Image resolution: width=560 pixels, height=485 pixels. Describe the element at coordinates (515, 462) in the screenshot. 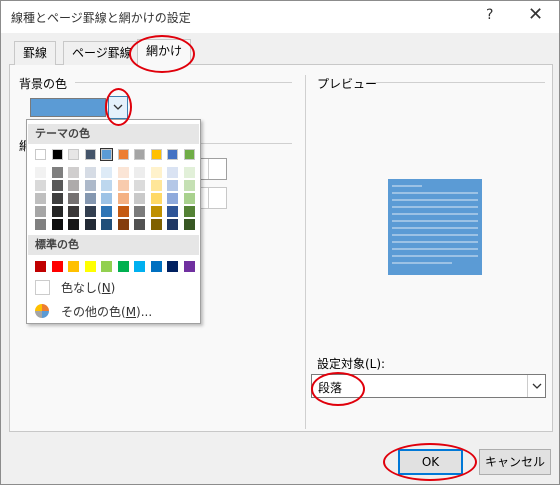

I see `cancel-button: キャンセル` at that location.